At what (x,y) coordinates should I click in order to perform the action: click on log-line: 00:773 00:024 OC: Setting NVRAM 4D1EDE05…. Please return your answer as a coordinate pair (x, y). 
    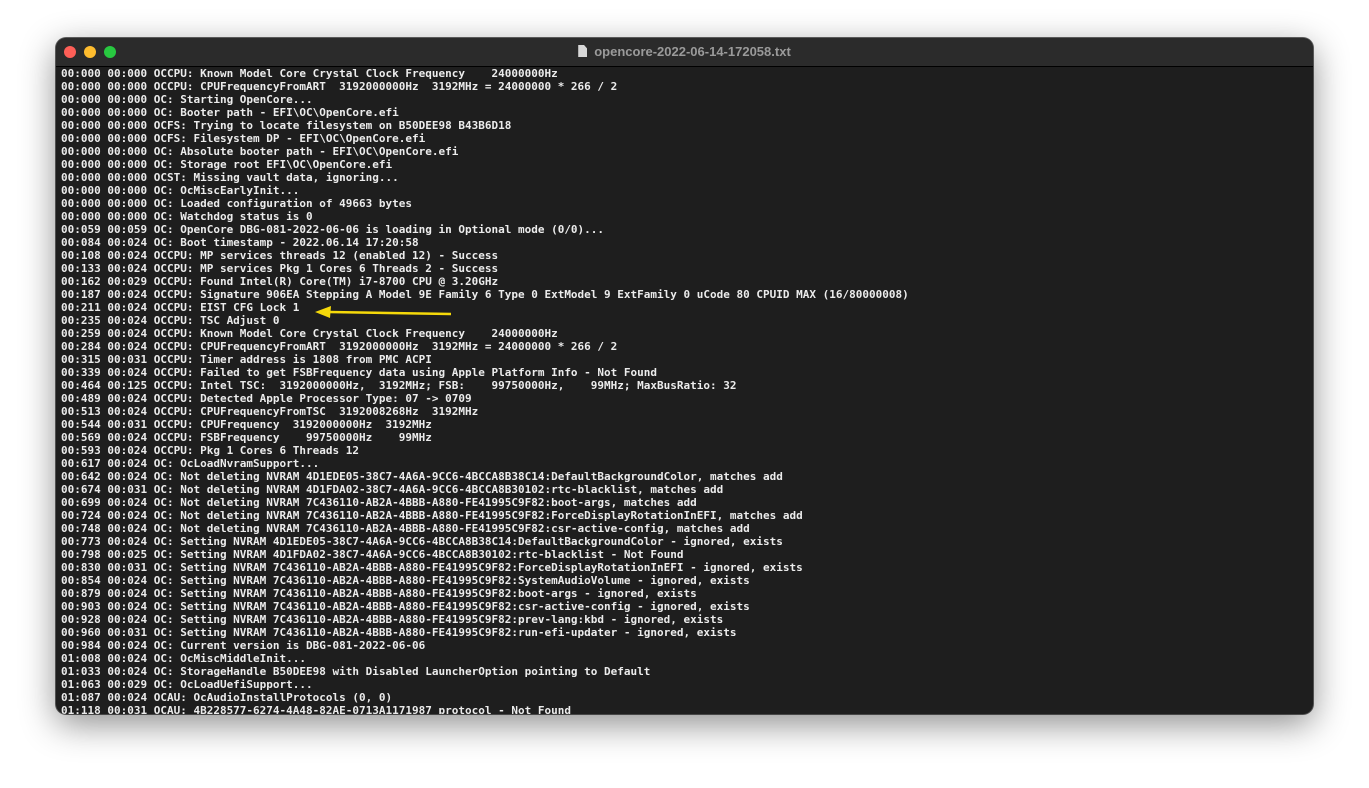
    Looking at the image, I should click on (422, 541).